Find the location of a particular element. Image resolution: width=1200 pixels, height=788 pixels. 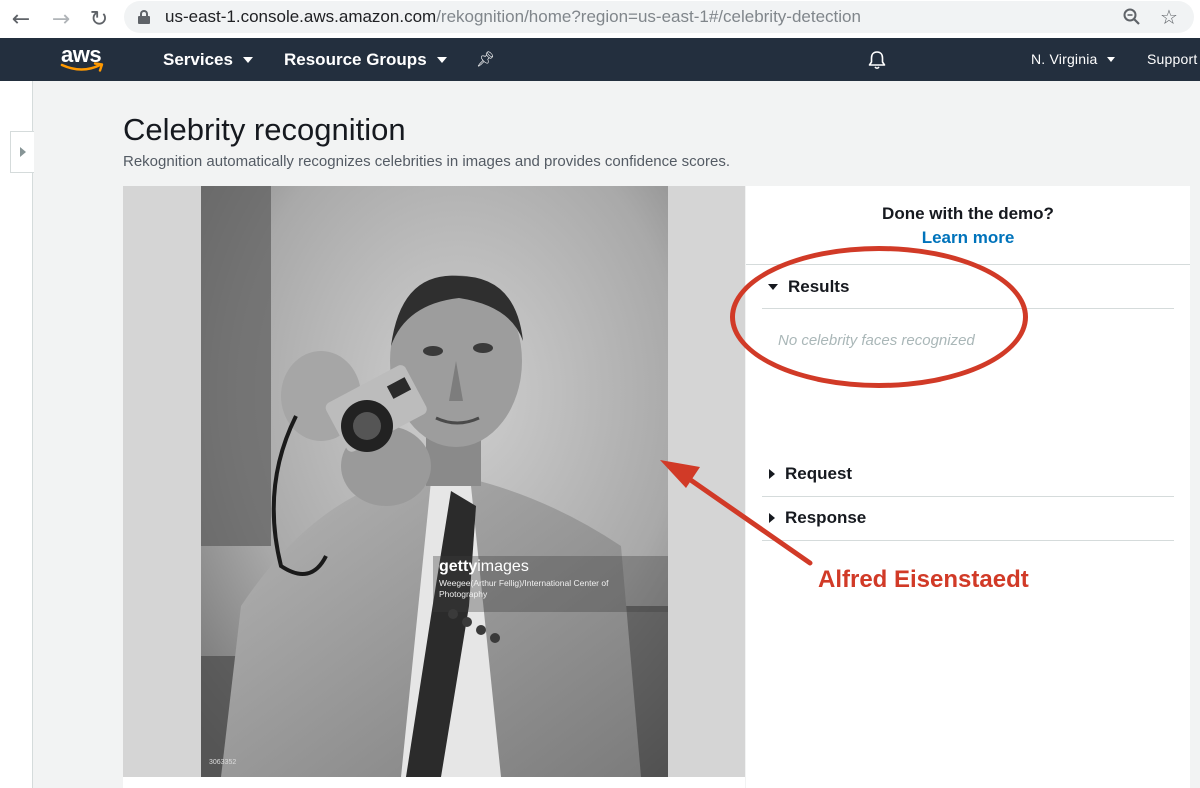

photo-id: 3063352 is located at coordinates (223, 762).